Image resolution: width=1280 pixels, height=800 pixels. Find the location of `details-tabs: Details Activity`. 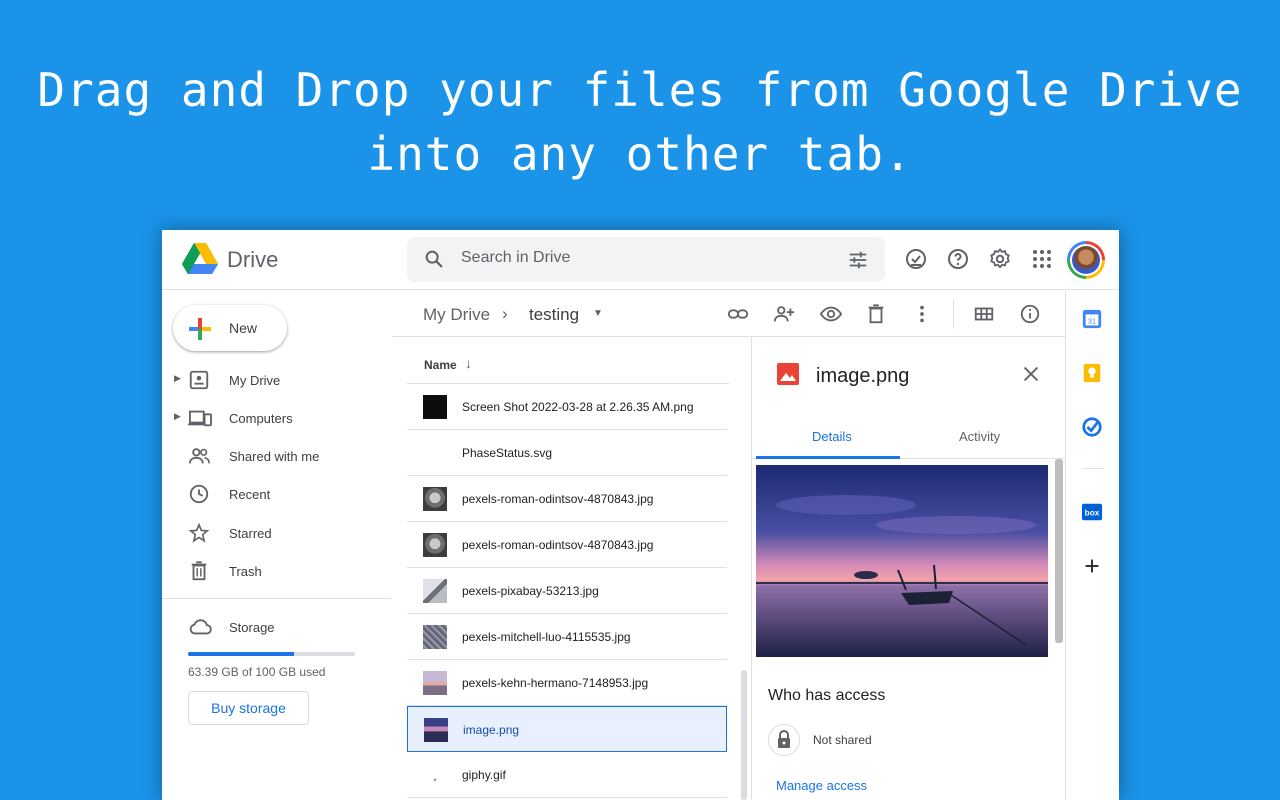

details-tabs: Details Activity is located at coordinates (909, 434).